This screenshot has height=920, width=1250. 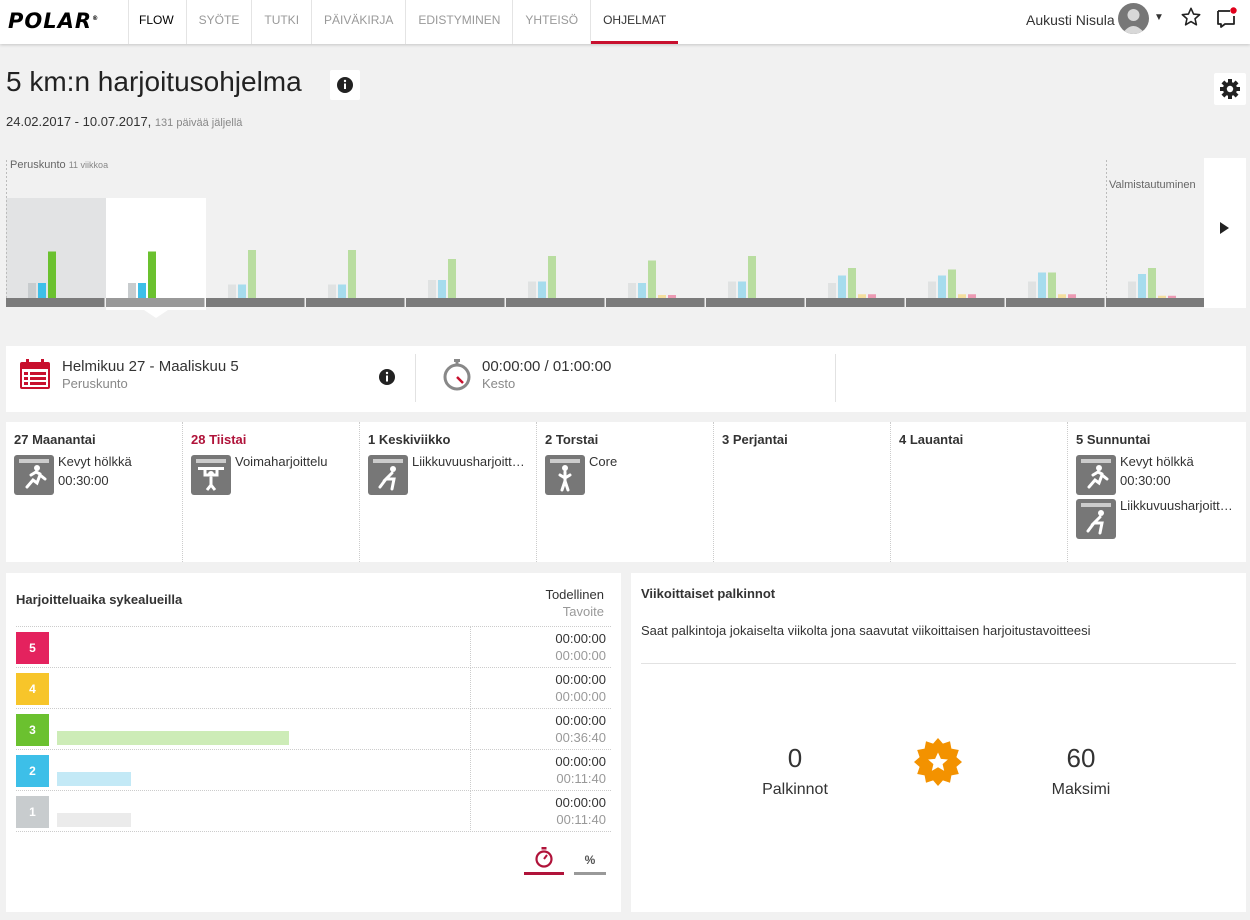 What do you see at coordinates (154, 81) in the screenshot?
I see `page-title: 5 km:n harjoitusohjelma` at bounding box center [154, 81].